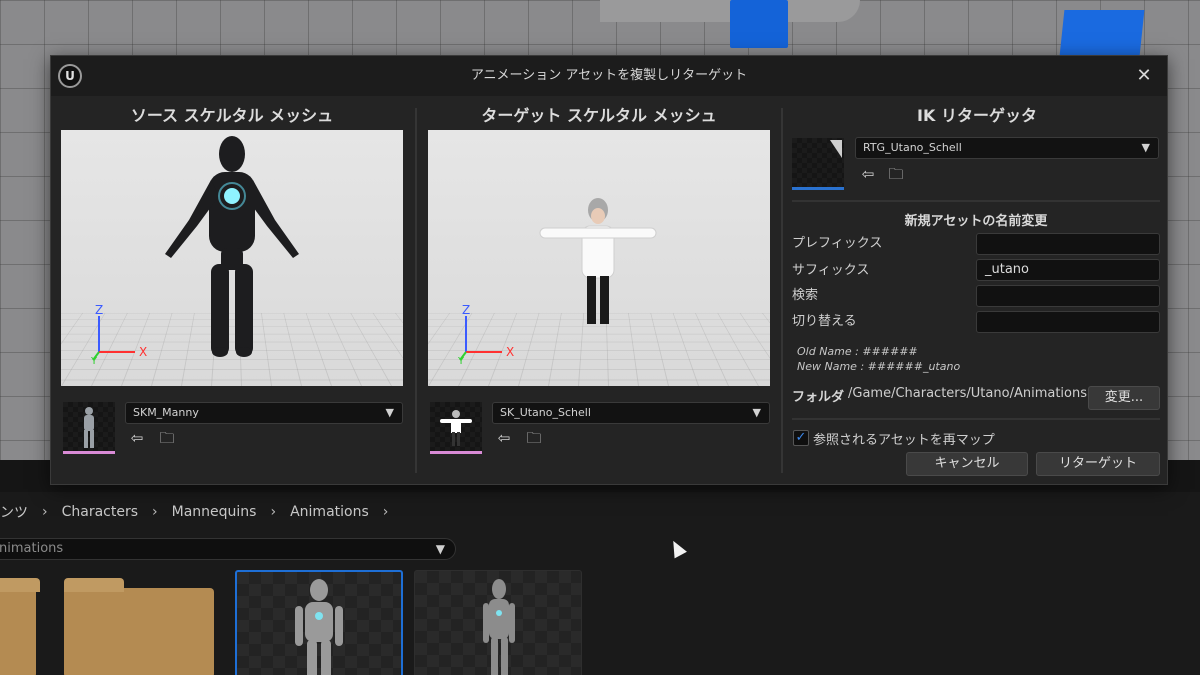 Image resolution: width=1200 pixels, height=675 pixels. What do you see at coordinates (329, 512) in the screenshot?
I see `breadcrumb-item: Animations` at bounding box center [329, 512].